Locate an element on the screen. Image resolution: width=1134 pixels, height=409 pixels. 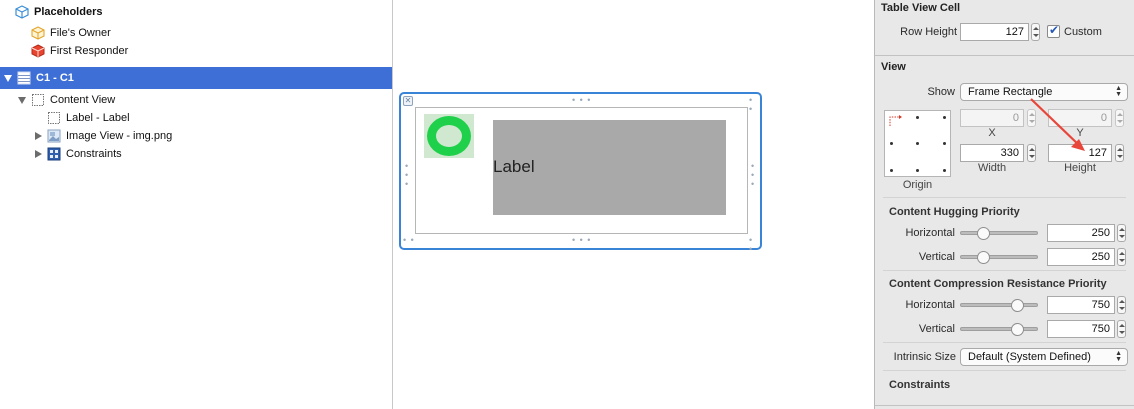
cell-label: C1 - C1 is located at coordinates (55, 78).